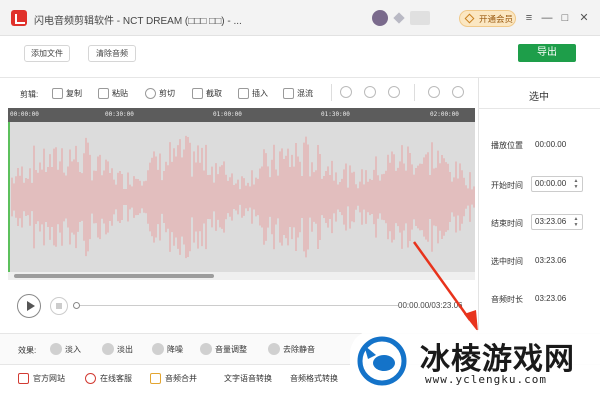 This screenshot has height=394, width=600. Describe the element at coordinates (551, 221) in the screenshot. I see `end-time-value: 03:23.06` at that location.